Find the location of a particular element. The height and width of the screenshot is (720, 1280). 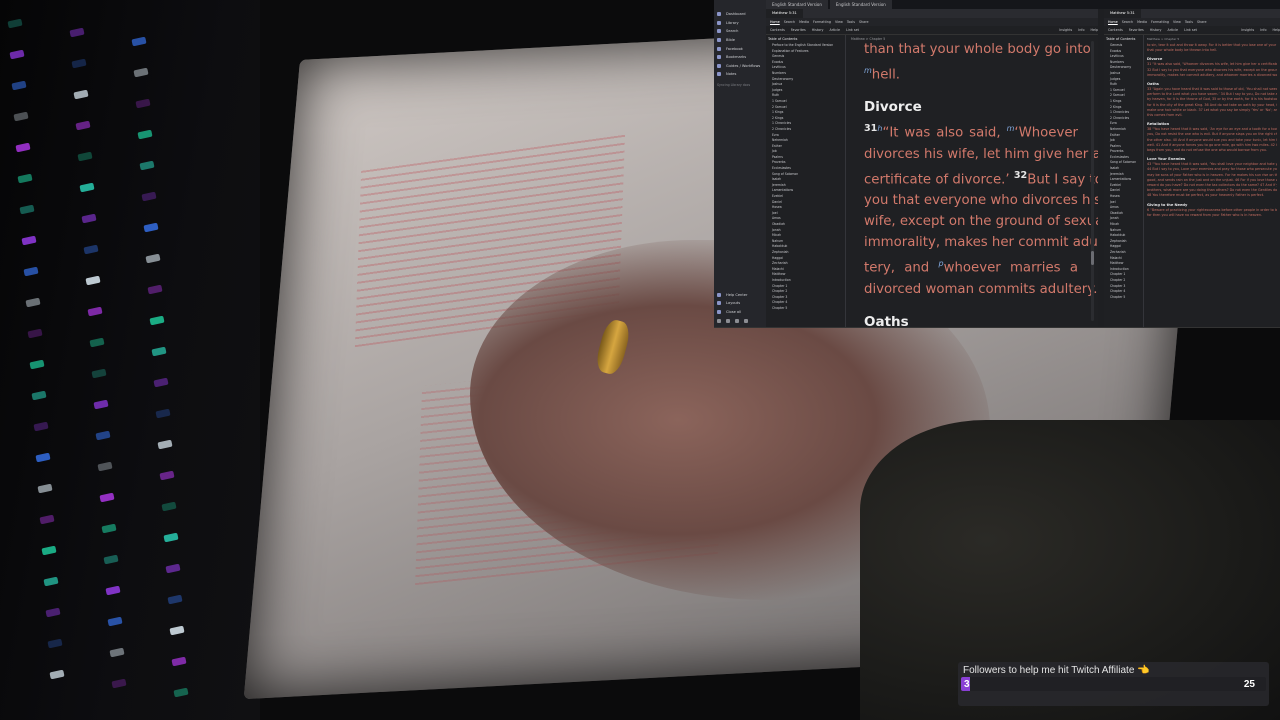

sidebar-item-bookmarks: Bookmarks is located at coordinates (740, 57).